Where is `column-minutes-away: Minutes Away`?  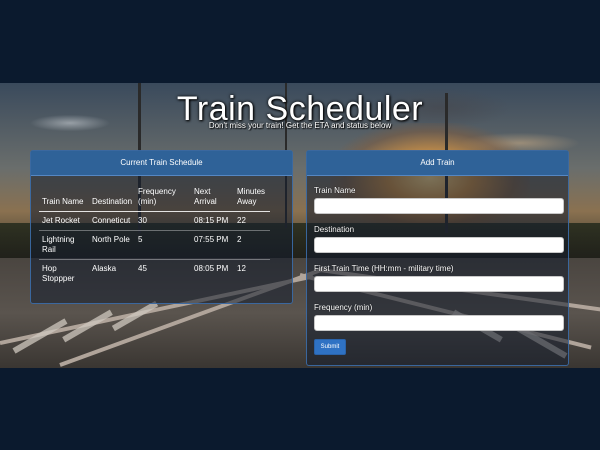
column-minutes-away: Minutes Away is located at coordinates (252, 198).